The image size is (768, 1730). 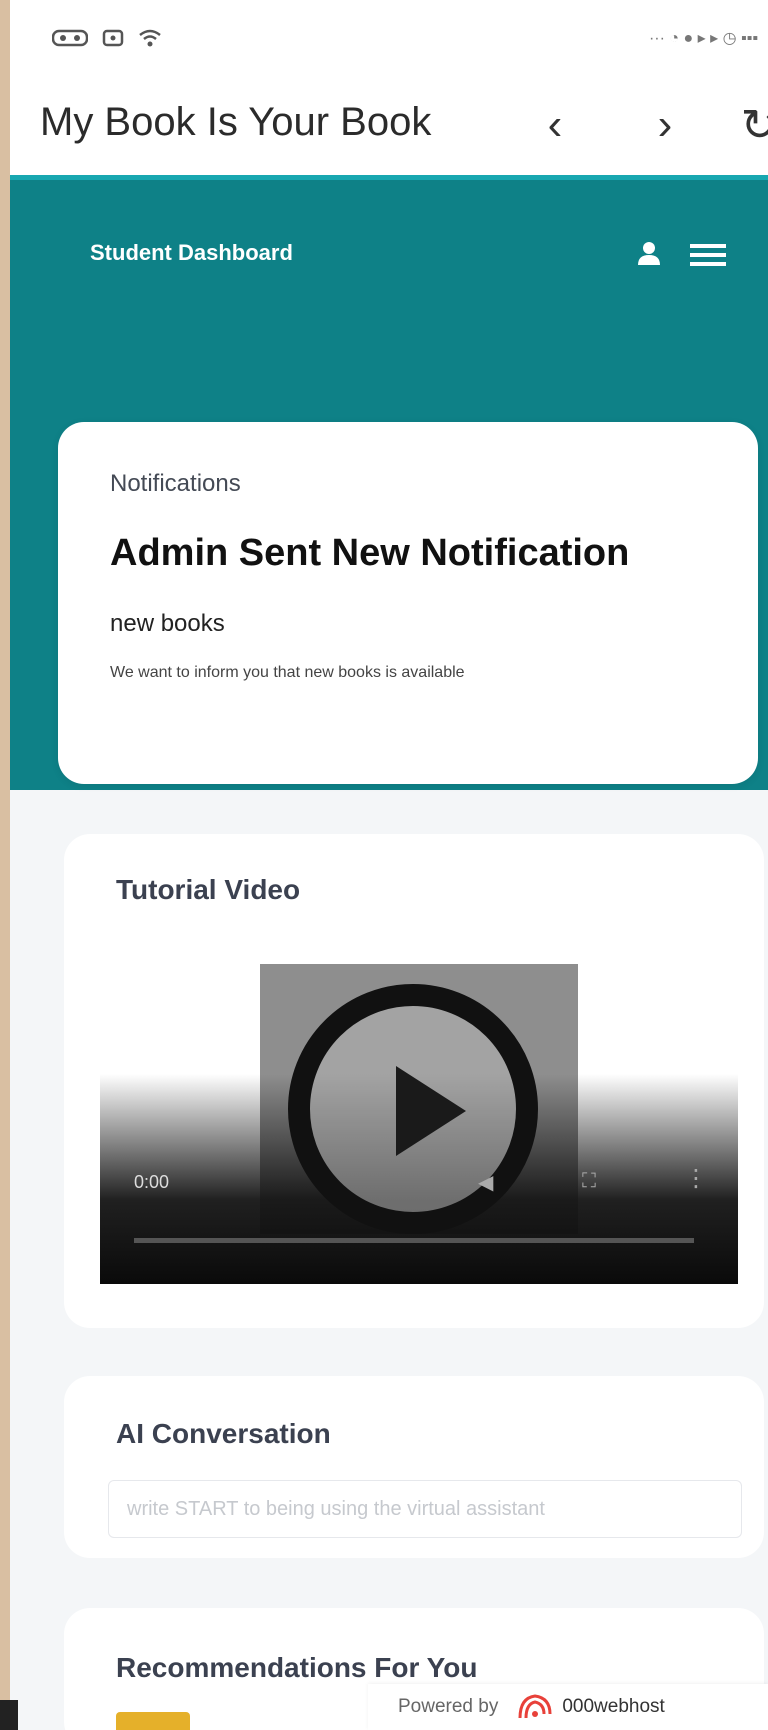 What do you see at coordinates (152, 1182) in the screenshot?
I see `video-time: 0:00` at bounding box center [152, 1182].